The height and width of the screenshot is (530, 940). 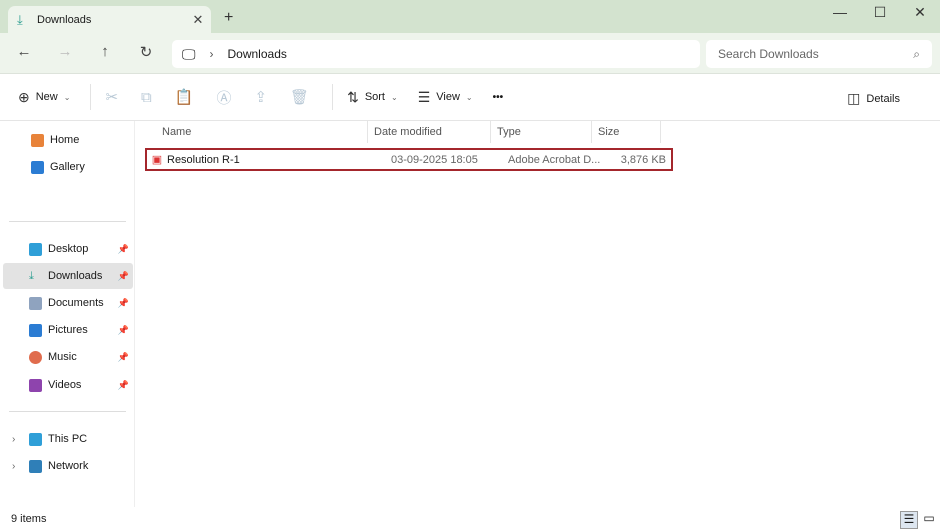 I want to click on column-header-type: Type, so click(x=541, y=132).